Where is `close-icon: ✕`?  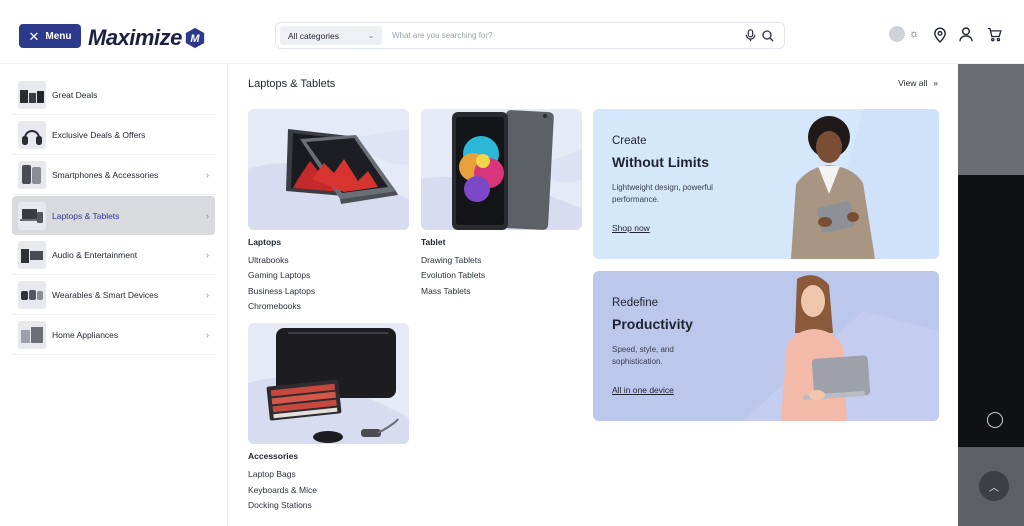
close-icon: ✕ is located at coordinates (34, 36).